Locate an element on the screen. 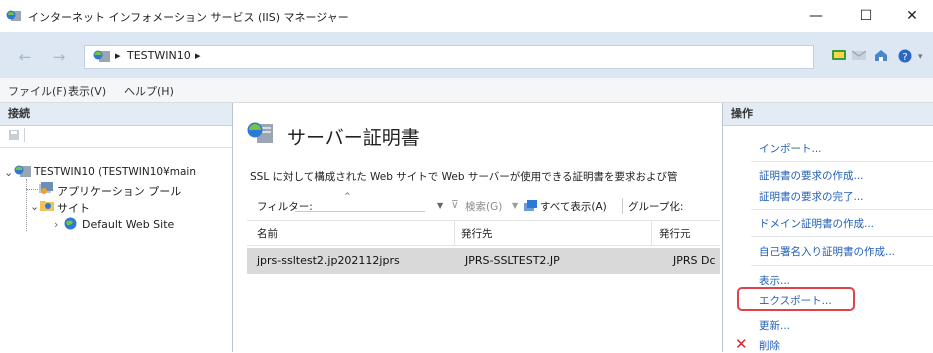 This screenshot has height=353, width=933. filter-bar: フィルター: ⌃ ▼ ⊽ 検索(G) ▼ すべて表示(A) グループ化: is located at coordinates (483, 205).